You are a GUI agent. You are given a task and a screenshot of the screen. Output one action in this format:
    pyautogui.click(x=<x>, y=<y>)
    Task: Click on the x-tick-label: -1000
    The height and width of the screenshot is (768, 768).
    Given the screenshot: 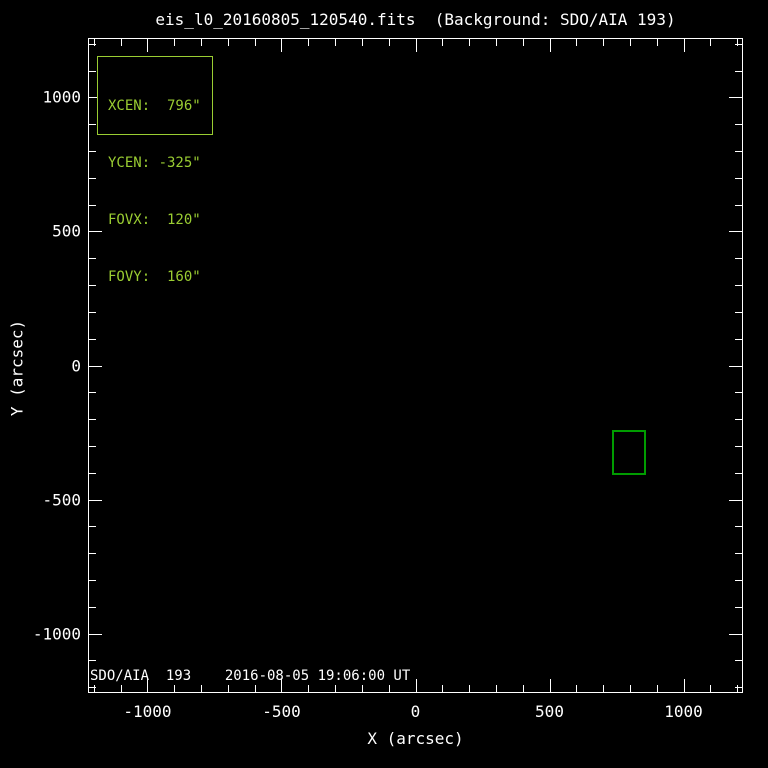 What is the action you would take?
    pyautogui.click(x=147, y=711)
    